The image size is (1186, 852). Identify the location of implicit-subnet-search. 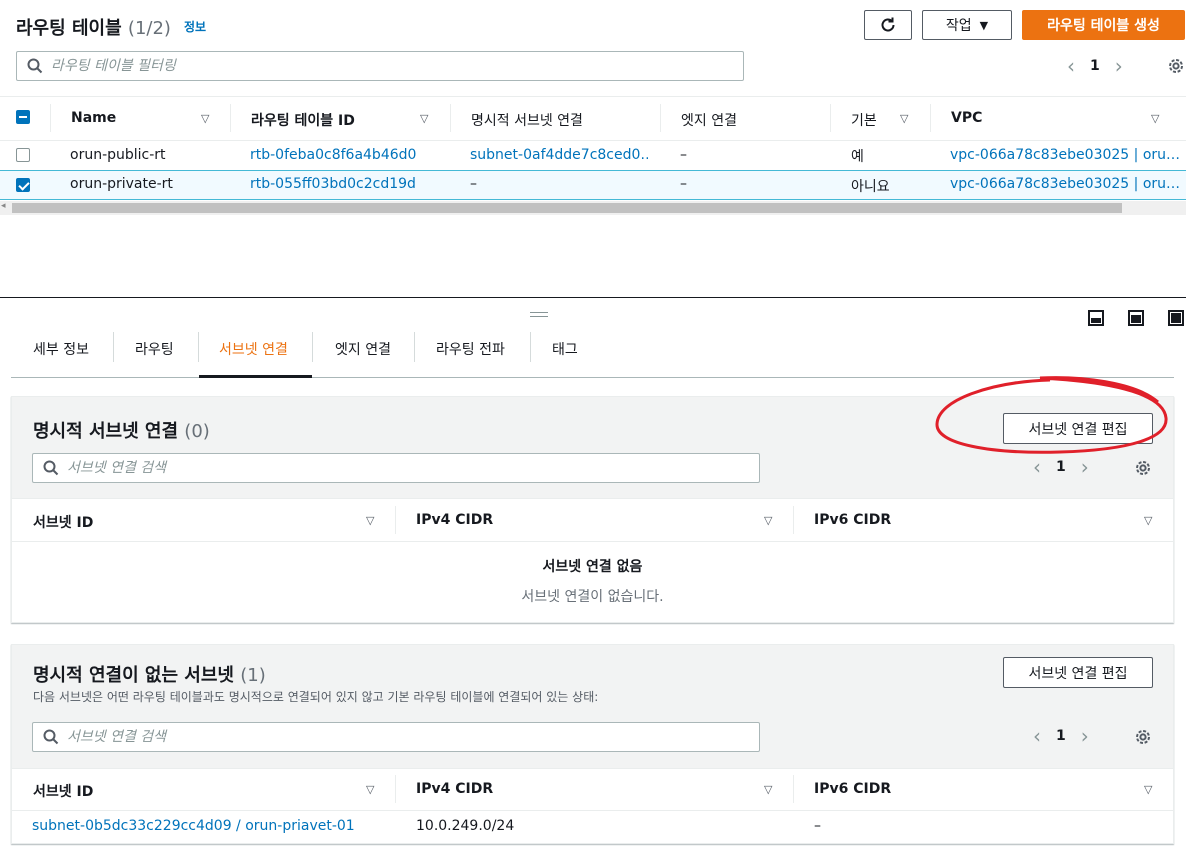
(396, 737).